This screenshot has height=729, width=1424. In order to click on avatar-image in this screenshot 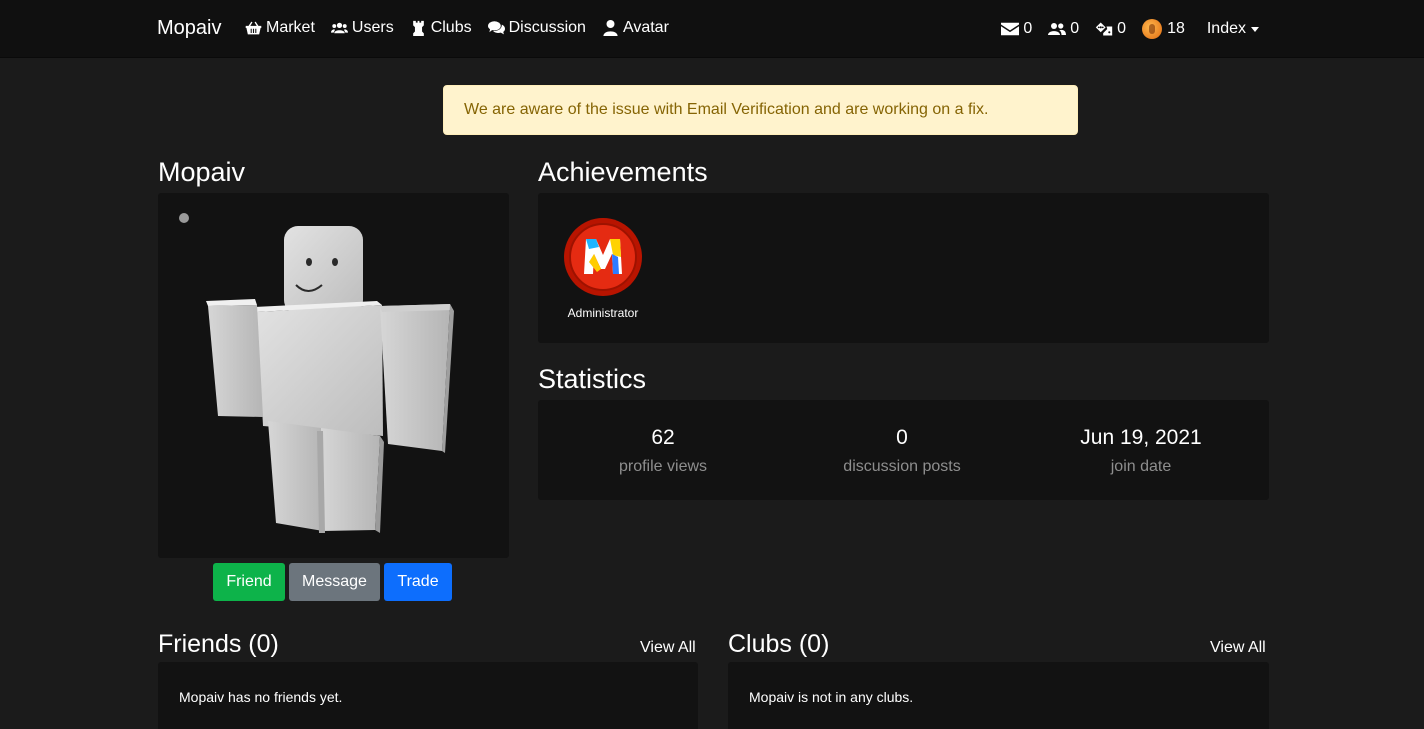, I will do `click(330, 379)`.